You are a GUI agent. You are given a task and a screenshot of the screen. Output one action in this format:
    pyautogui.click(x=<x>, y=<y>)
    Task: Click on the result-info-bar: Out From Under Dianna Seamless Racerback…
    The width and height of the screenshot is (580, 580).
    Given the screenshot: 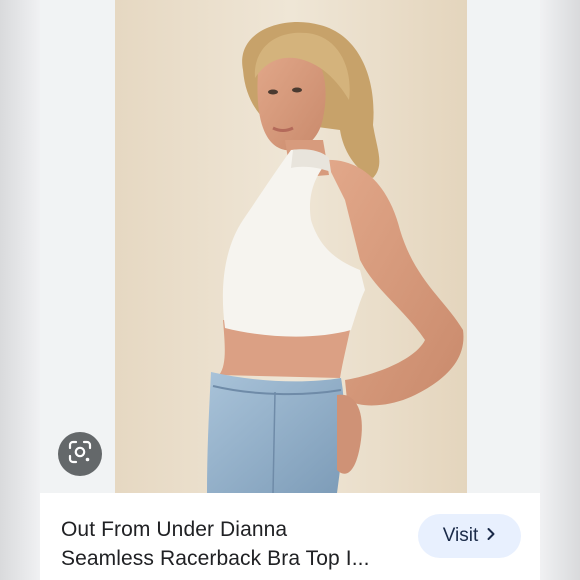 What is the action you would take?
    pyautogui.click(x=290, y=536)
    